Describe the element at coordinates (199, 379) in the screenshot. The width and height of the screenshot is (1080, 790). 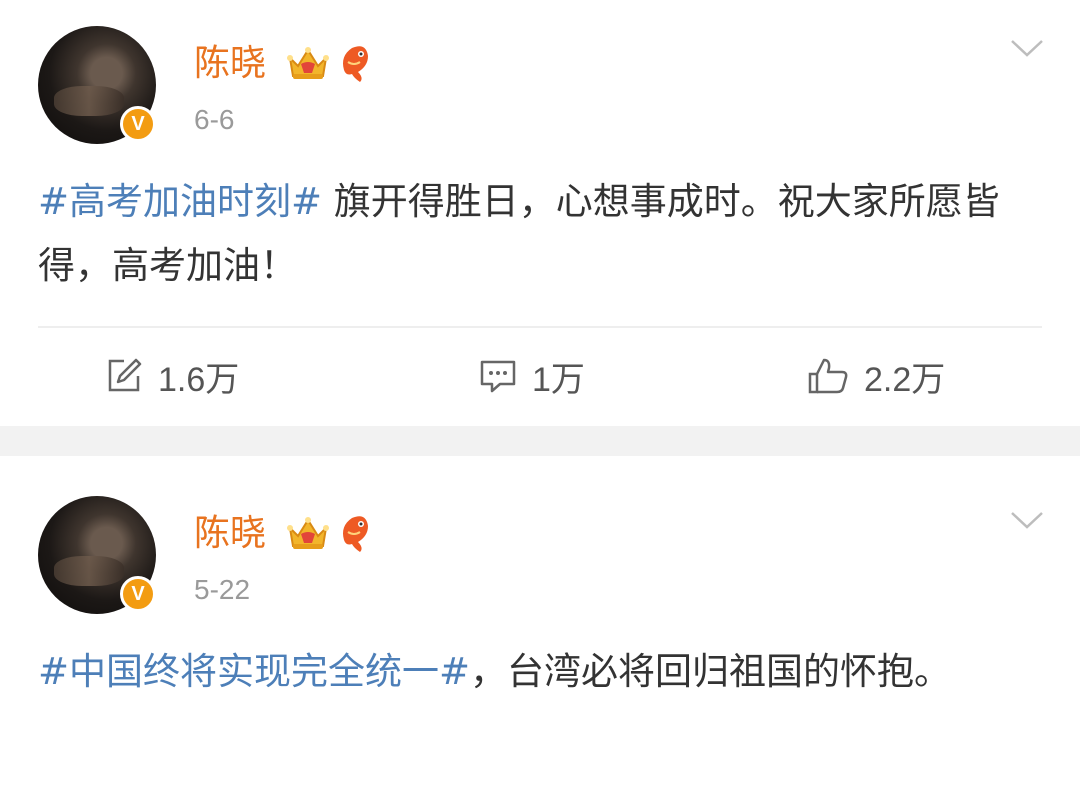
I see `repost-count: 1.6万` at that location.